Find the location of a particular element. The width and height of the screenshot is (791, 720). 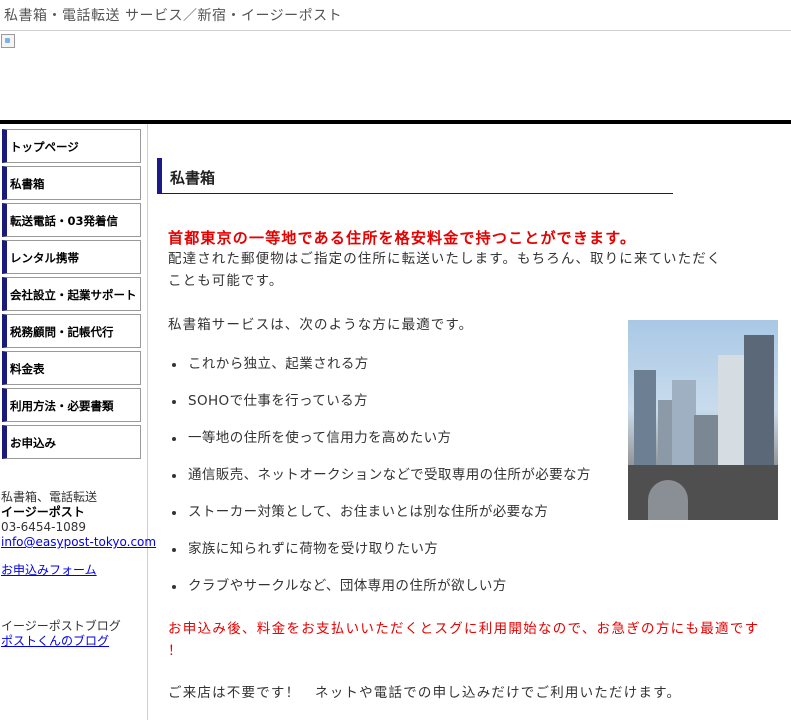

nav-item-how-to-use: 利用方法・必要書類 is located at coordinates (71, 405).